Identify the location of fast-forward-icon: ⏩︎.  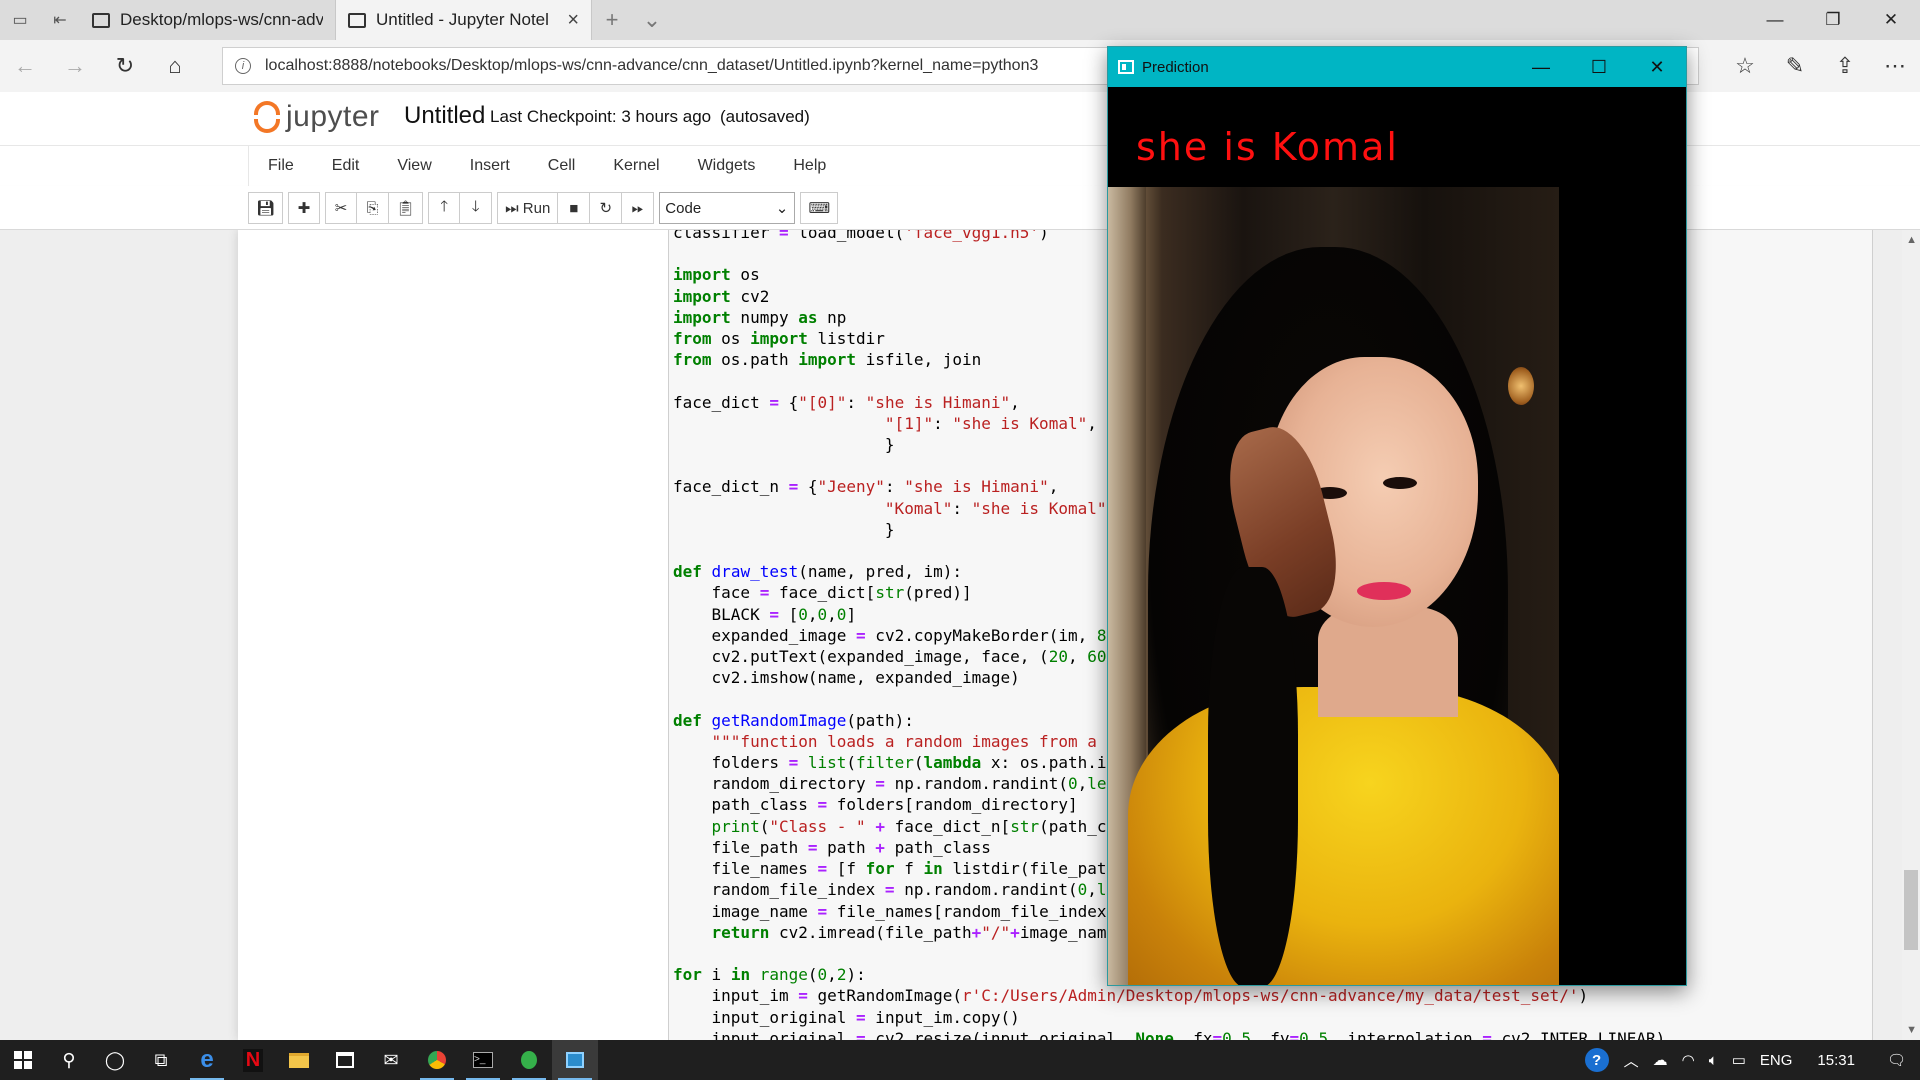
(638, 208).